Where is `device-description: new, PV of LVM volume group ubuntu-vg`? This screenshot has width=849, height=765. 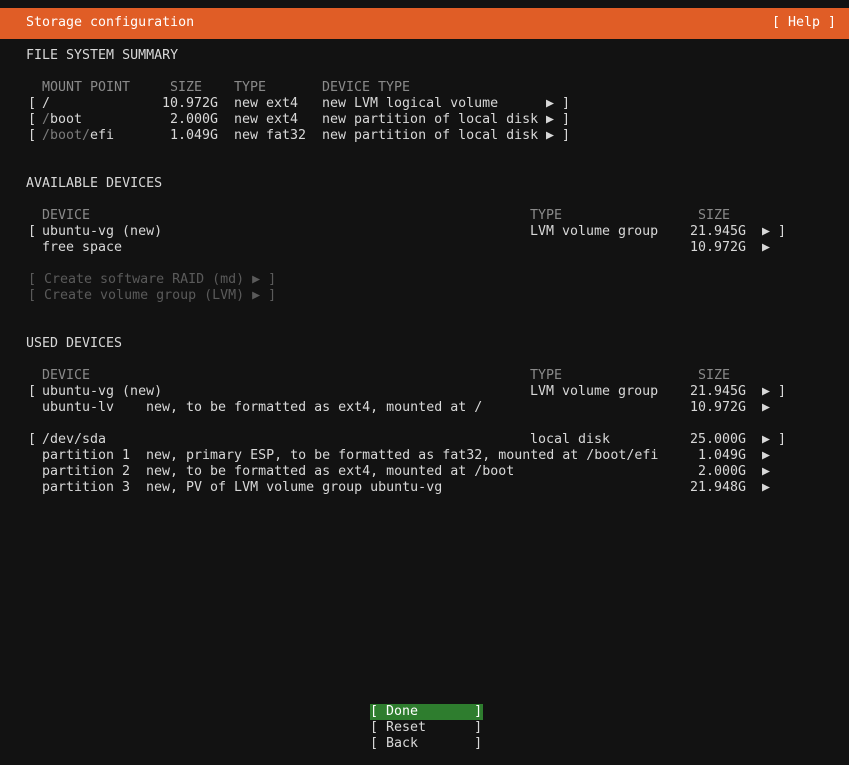
device-description: new, PV of LVM volume group ubuntu-vg is located at coordinates (294, 487).